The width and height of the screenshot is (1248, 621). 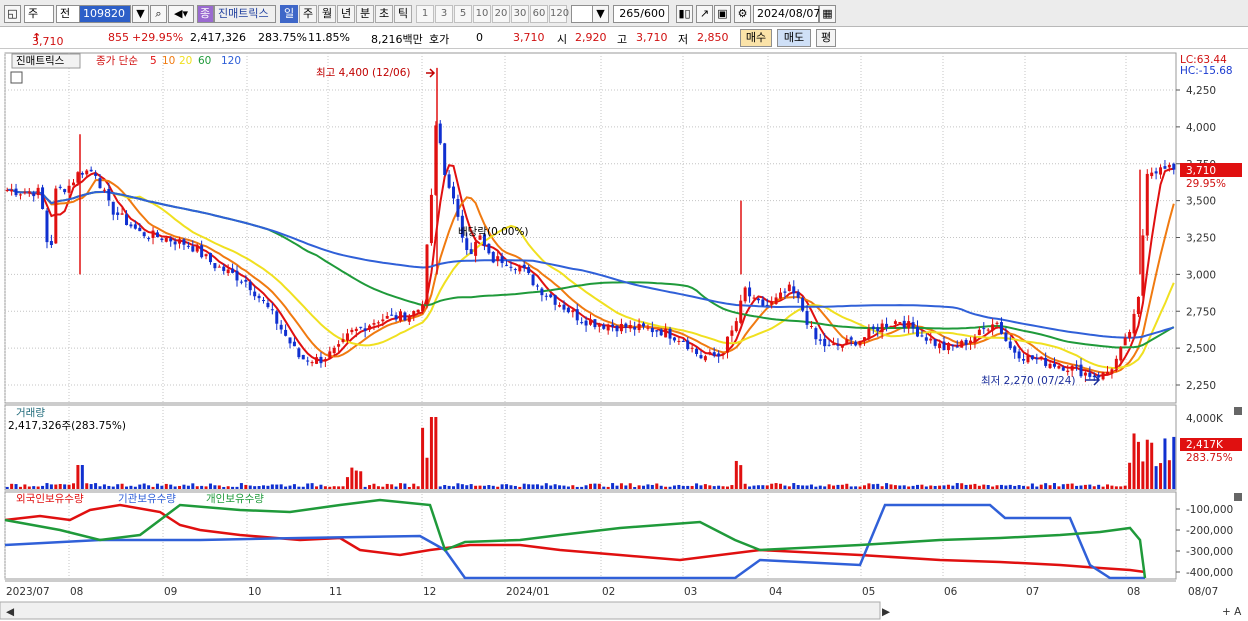 What do you see at coordinates (786, 14) in the screenshot?
I see `date-input: 2024/08/07` at bounding box center [786, 14].